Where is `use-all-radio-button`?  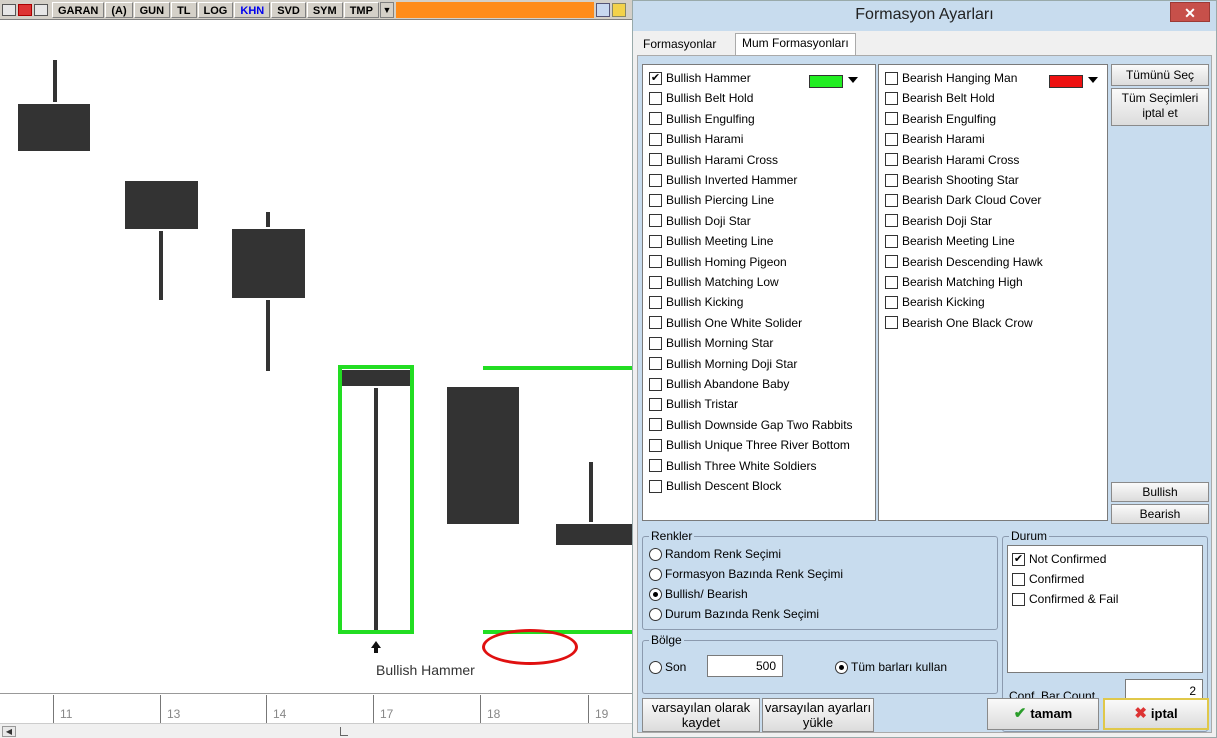 use-all-radio-button is located at coordinates (841, 667).